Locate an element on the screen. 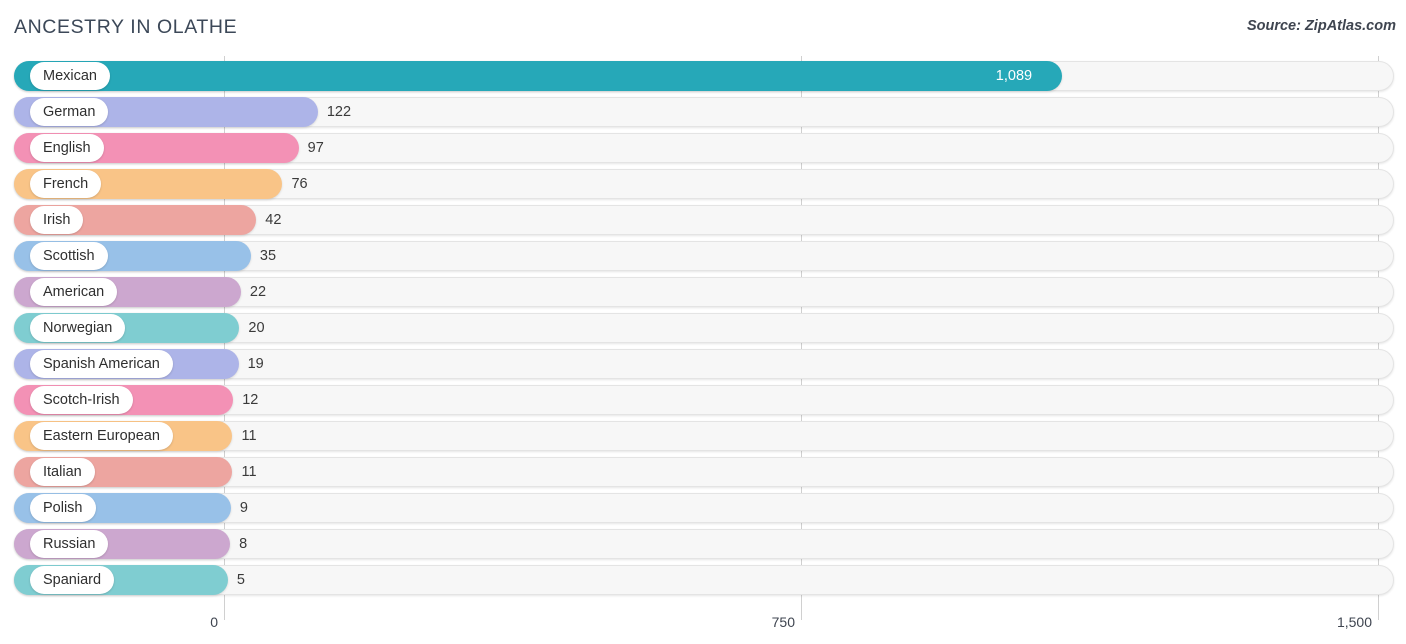  bar-label-pill: English is located at coordinates (67, 148).